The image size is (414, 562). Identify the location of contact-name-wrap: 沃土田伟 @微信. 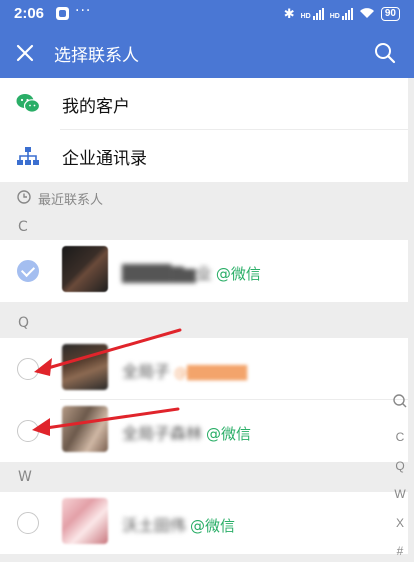
(178, 524).